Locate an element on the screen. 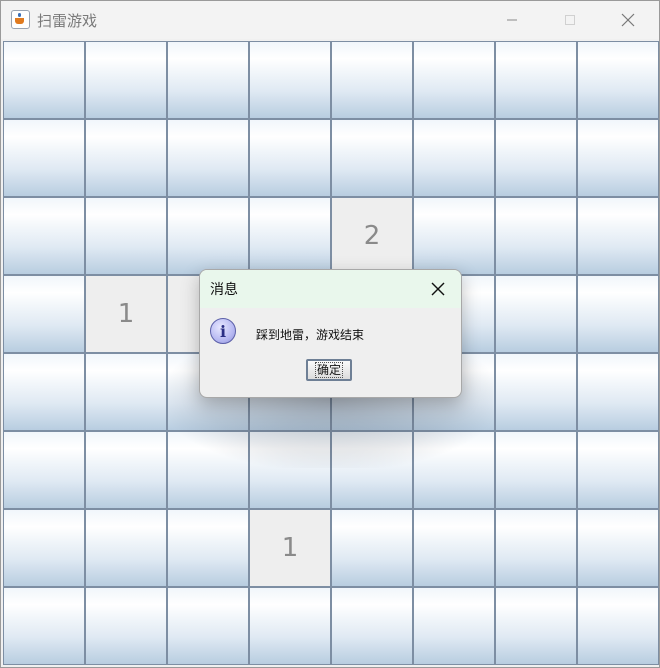 The width and height of the screenshot is (660, 668). ok-button-label: 确定 is located at coordinates (328, 370).